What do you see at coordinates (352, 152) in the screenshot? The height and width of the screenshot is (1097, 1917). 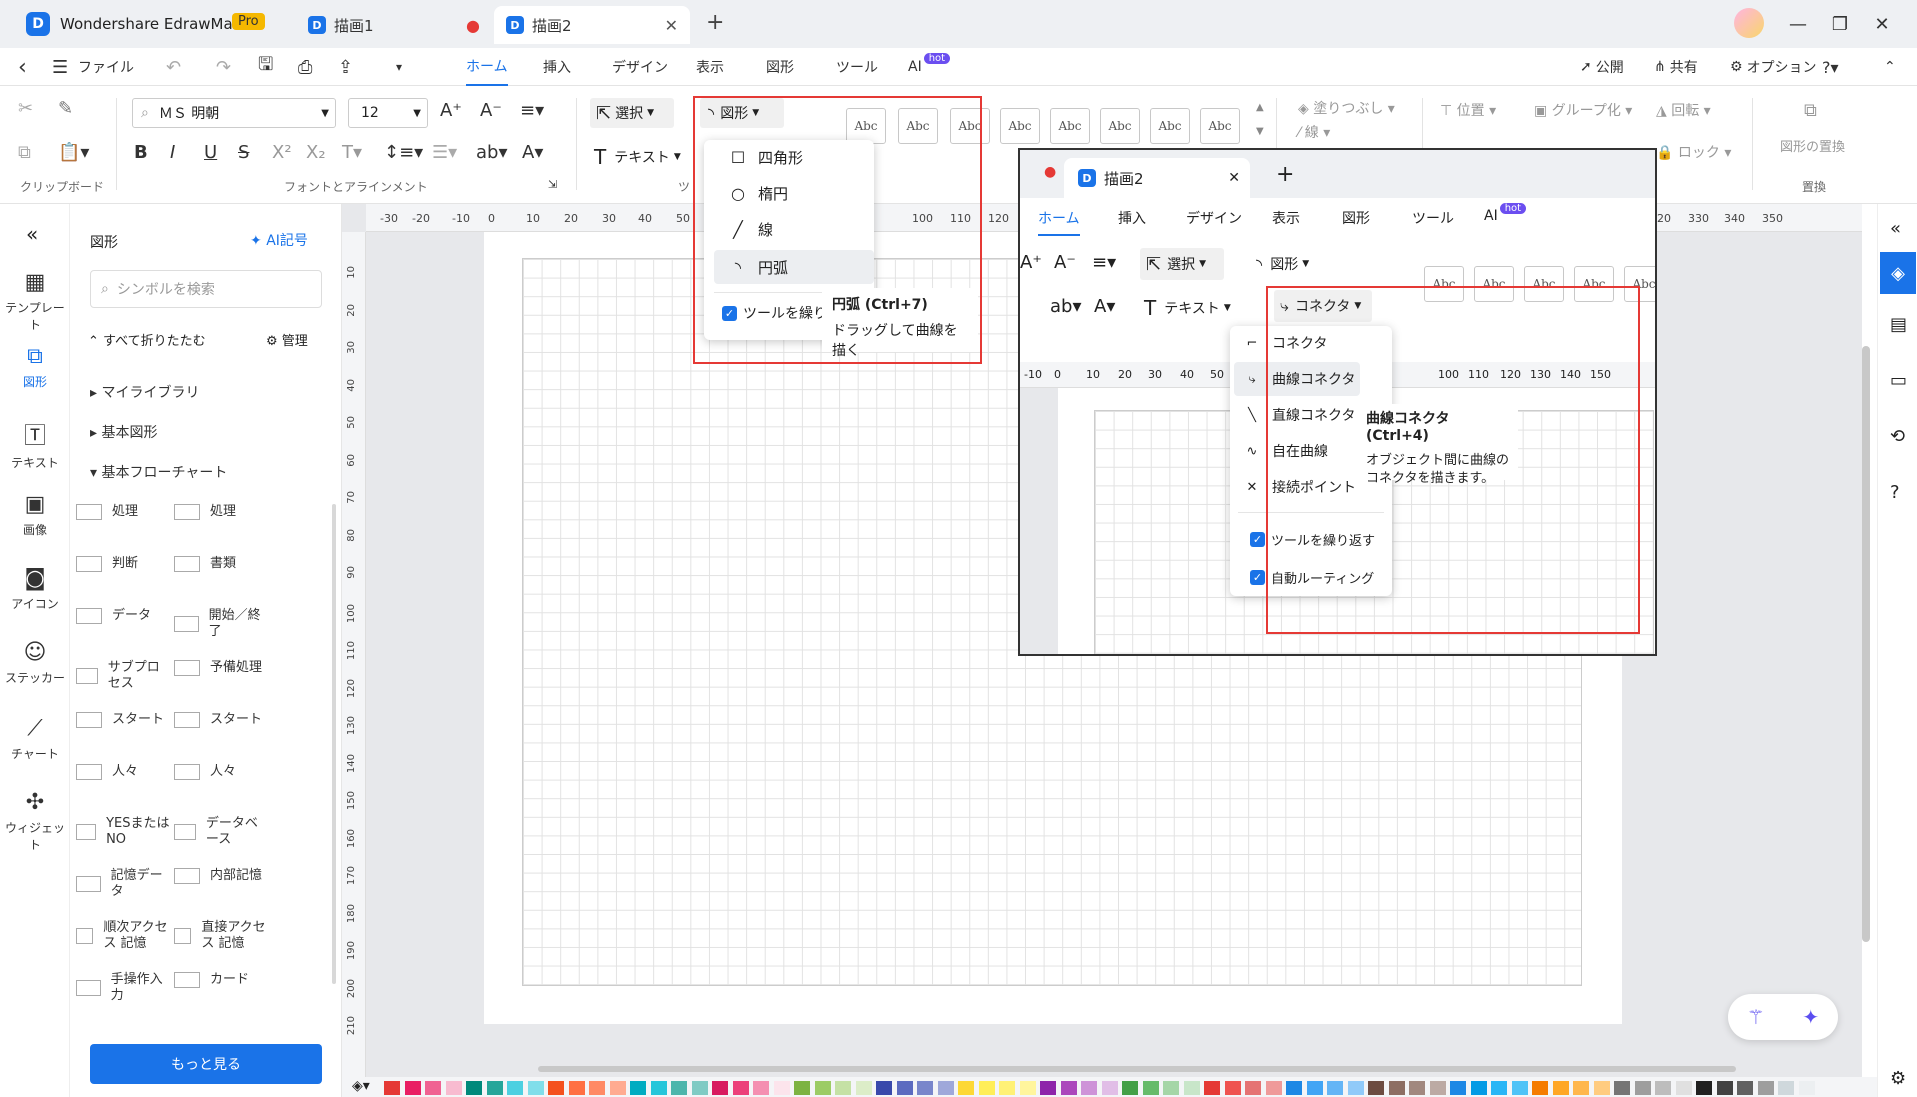 I see `text-style-icon: T▾` at bounding box center [352, 152].